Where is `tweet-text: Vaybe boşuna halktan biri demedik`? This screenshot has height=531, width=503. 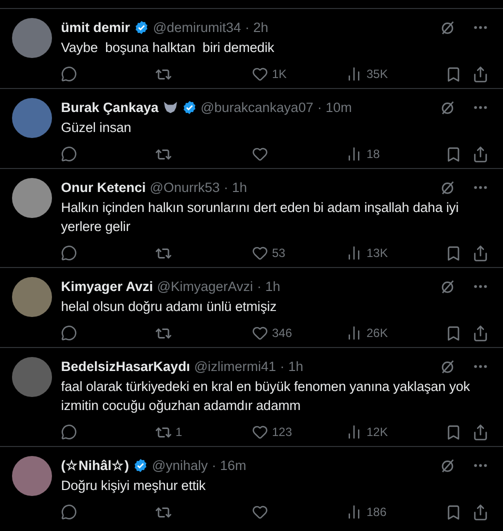
tweet-text: Vaybe boşuna halktan biri demedik is located at coordinates (168, 48).